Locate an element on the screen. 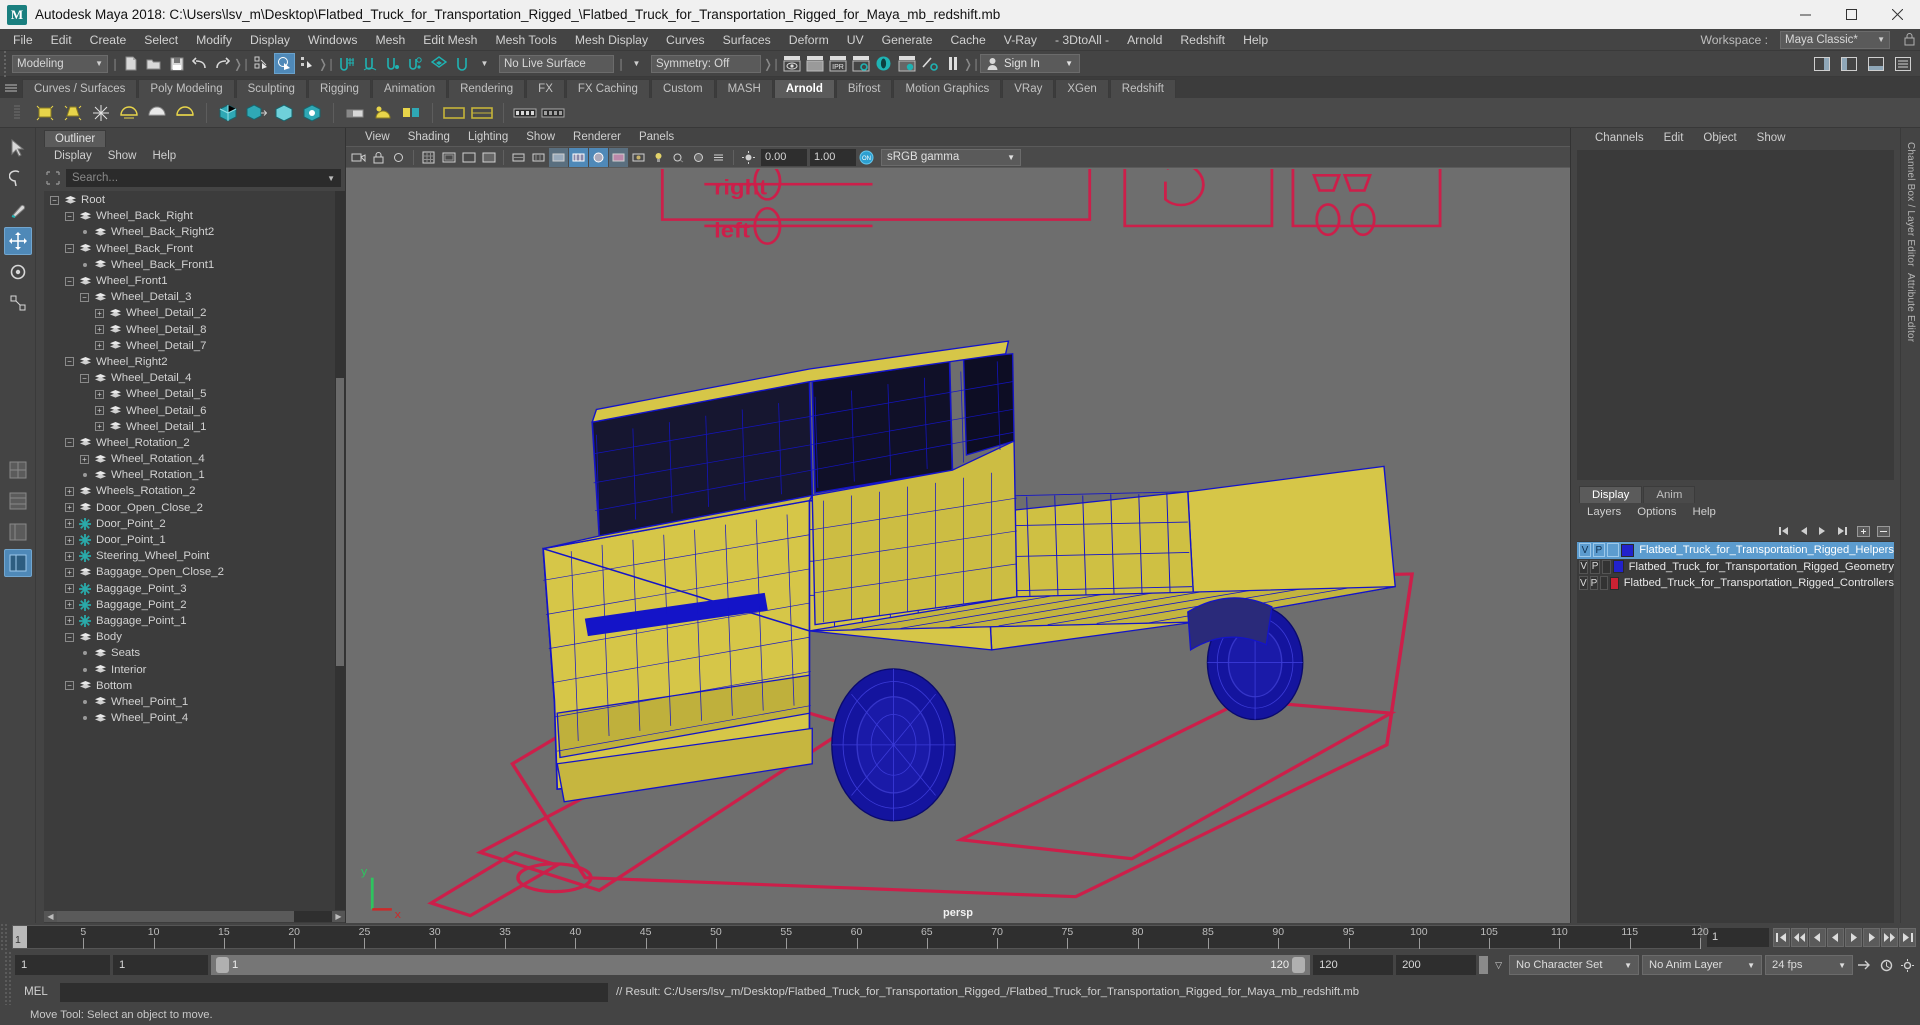  step-forward-frame-button is located at coordinates (1889, 937).